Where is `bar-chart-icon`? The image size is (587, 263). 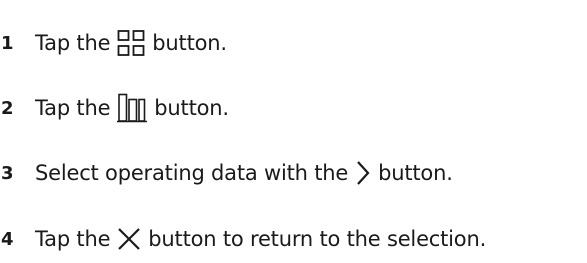 bar-chart-icon is located at coordinates (132, 108).